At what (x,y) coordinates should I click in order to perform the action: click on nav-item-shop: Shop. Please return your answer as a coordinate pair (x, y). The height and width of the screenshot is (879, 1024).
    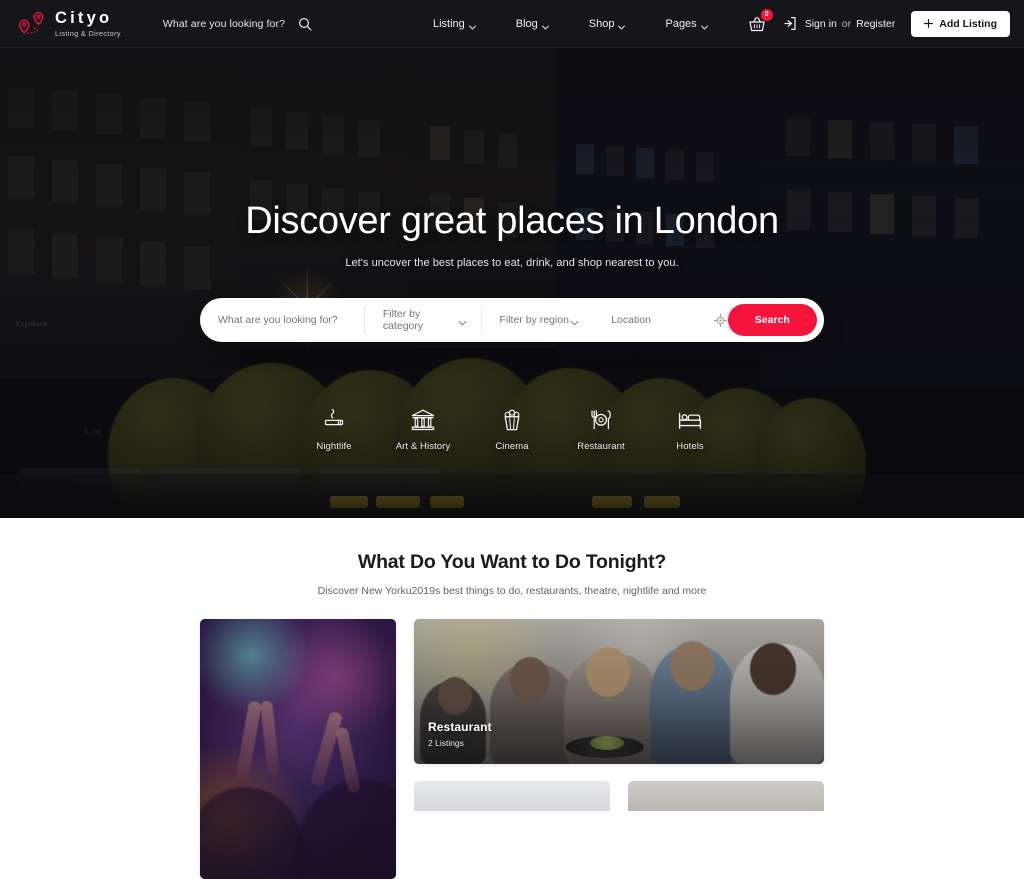
    Looking at the image, I should click on (607, 24).